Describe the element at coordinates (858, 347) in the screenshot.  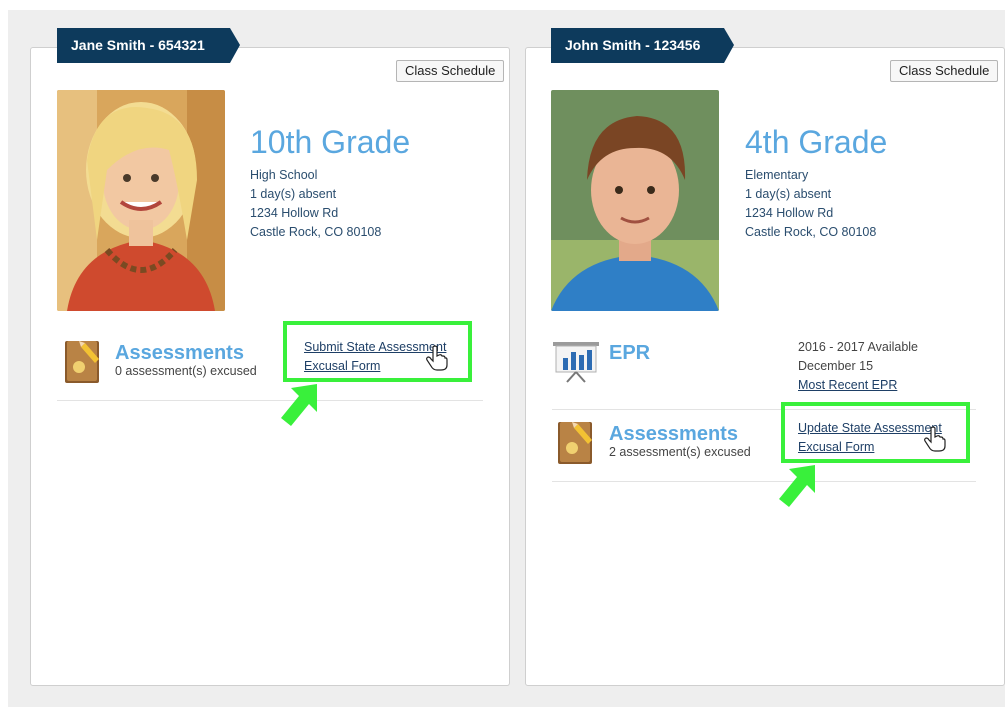
I see `epr-available-text: 2016 - 2017 Available` at that location.